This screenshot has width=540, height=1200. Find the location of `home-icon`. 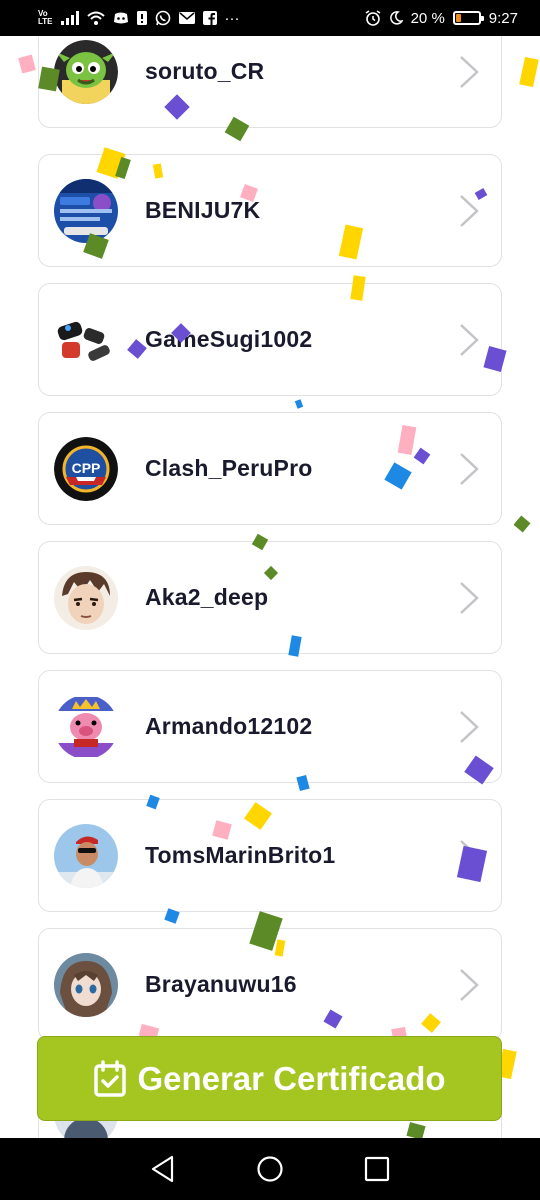

home-icon is located at coordinates (270, 1169).